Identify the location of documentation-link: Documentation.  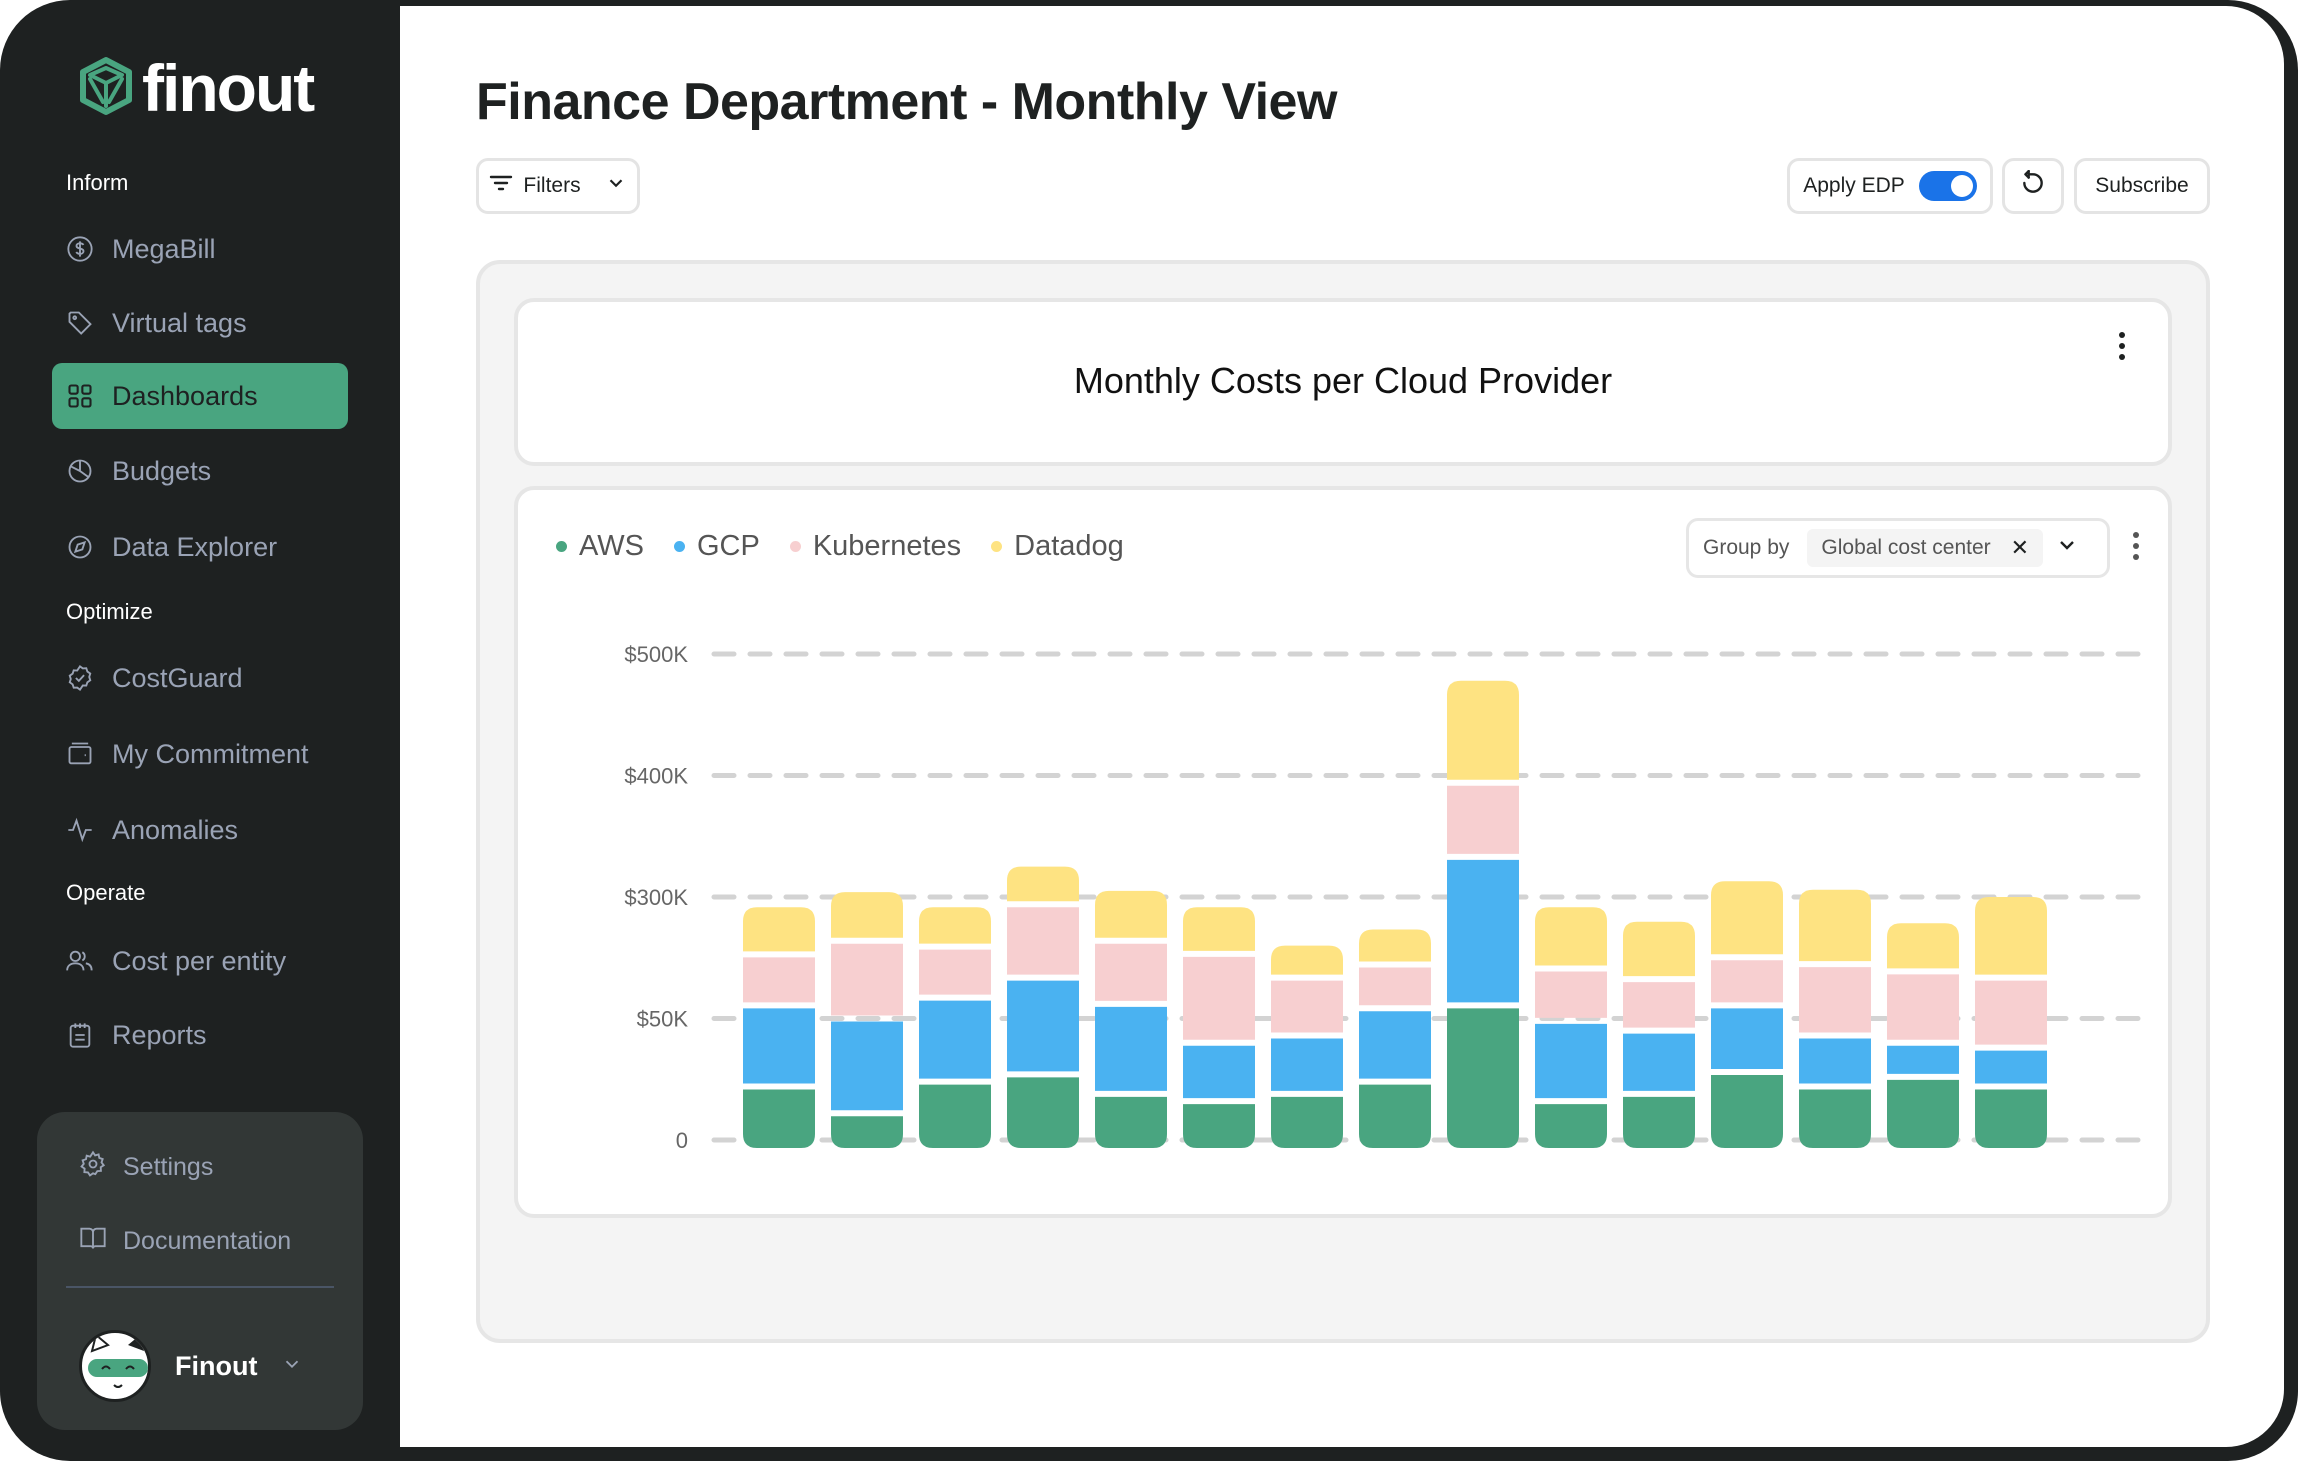
(185, 1241).